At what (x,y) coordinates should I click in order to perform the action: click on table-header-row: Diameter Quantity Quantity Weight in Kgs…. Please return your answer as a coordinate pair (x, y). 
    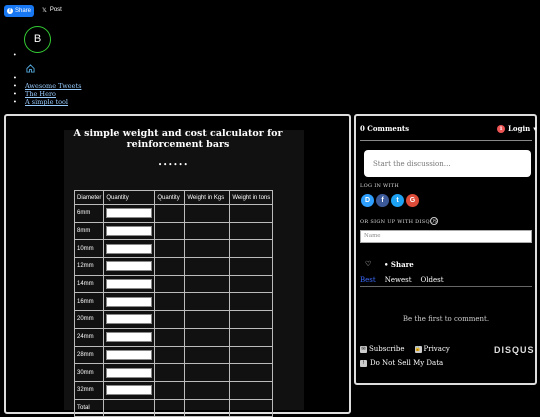
    Looking at the image, I should click on (173, 197).